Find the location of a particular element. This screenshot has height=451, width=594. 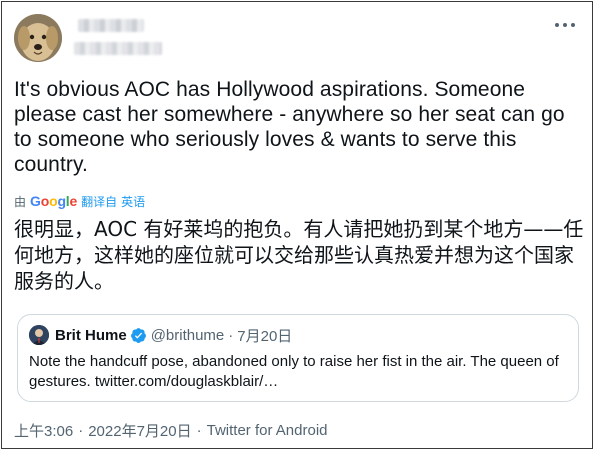

tweet-date: 2022年7月20日 is located at coordinates (139, 430).